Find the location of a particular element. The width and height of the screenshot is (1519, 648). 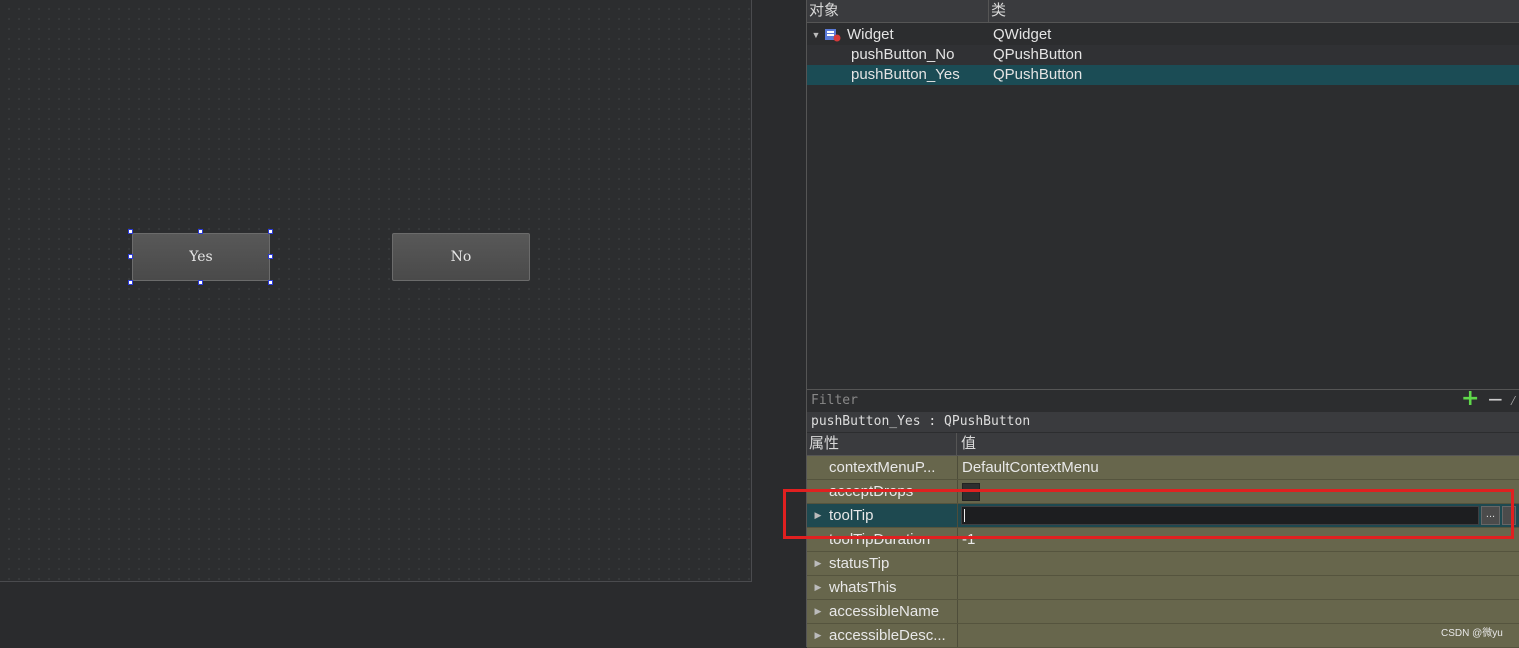

tree-object-name: Widget is located at coordinates (870, 34).